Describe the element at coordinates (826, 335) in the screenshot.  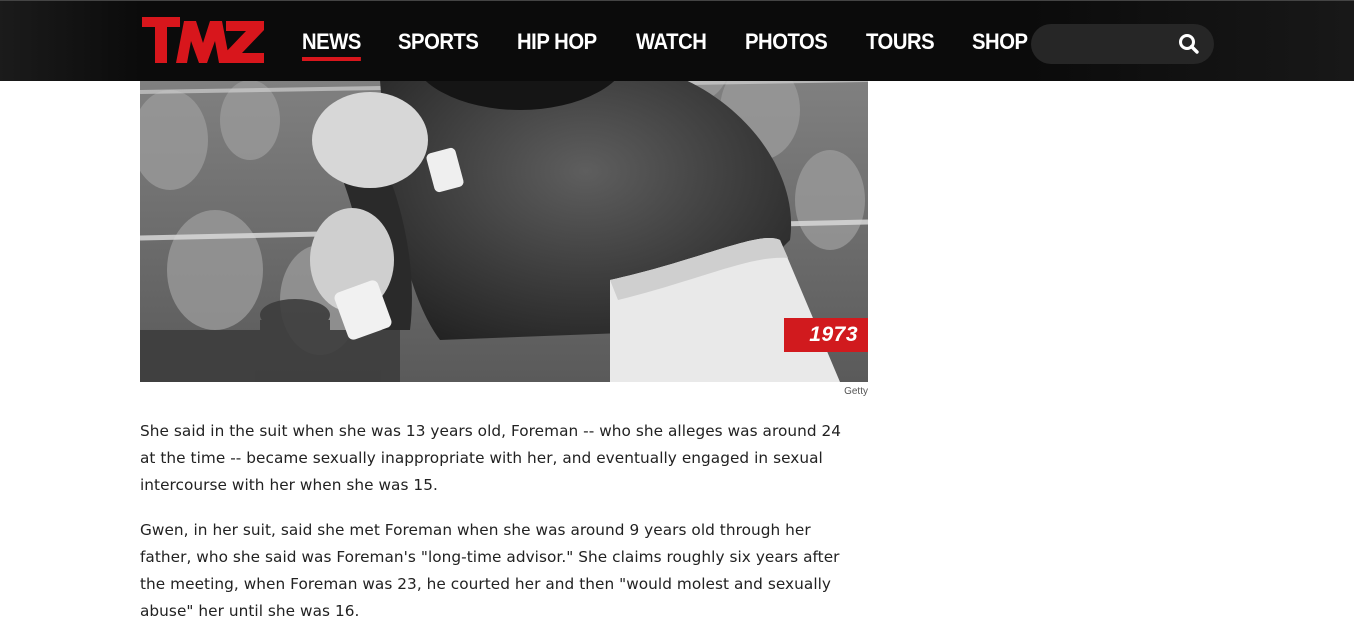
I see `year-badge: 1973` at that location.